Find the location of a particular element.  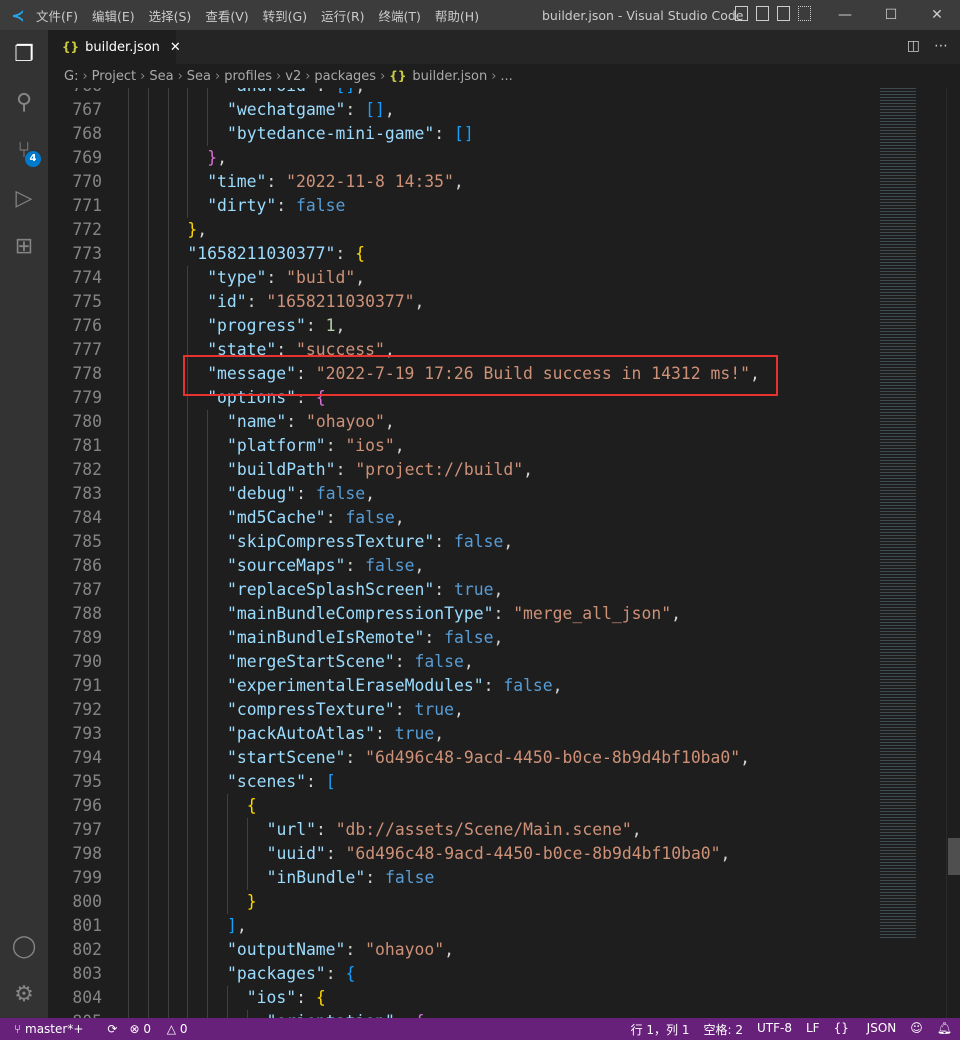

source-control-button: ⑂ 4 is located at coordinates (24, 150).